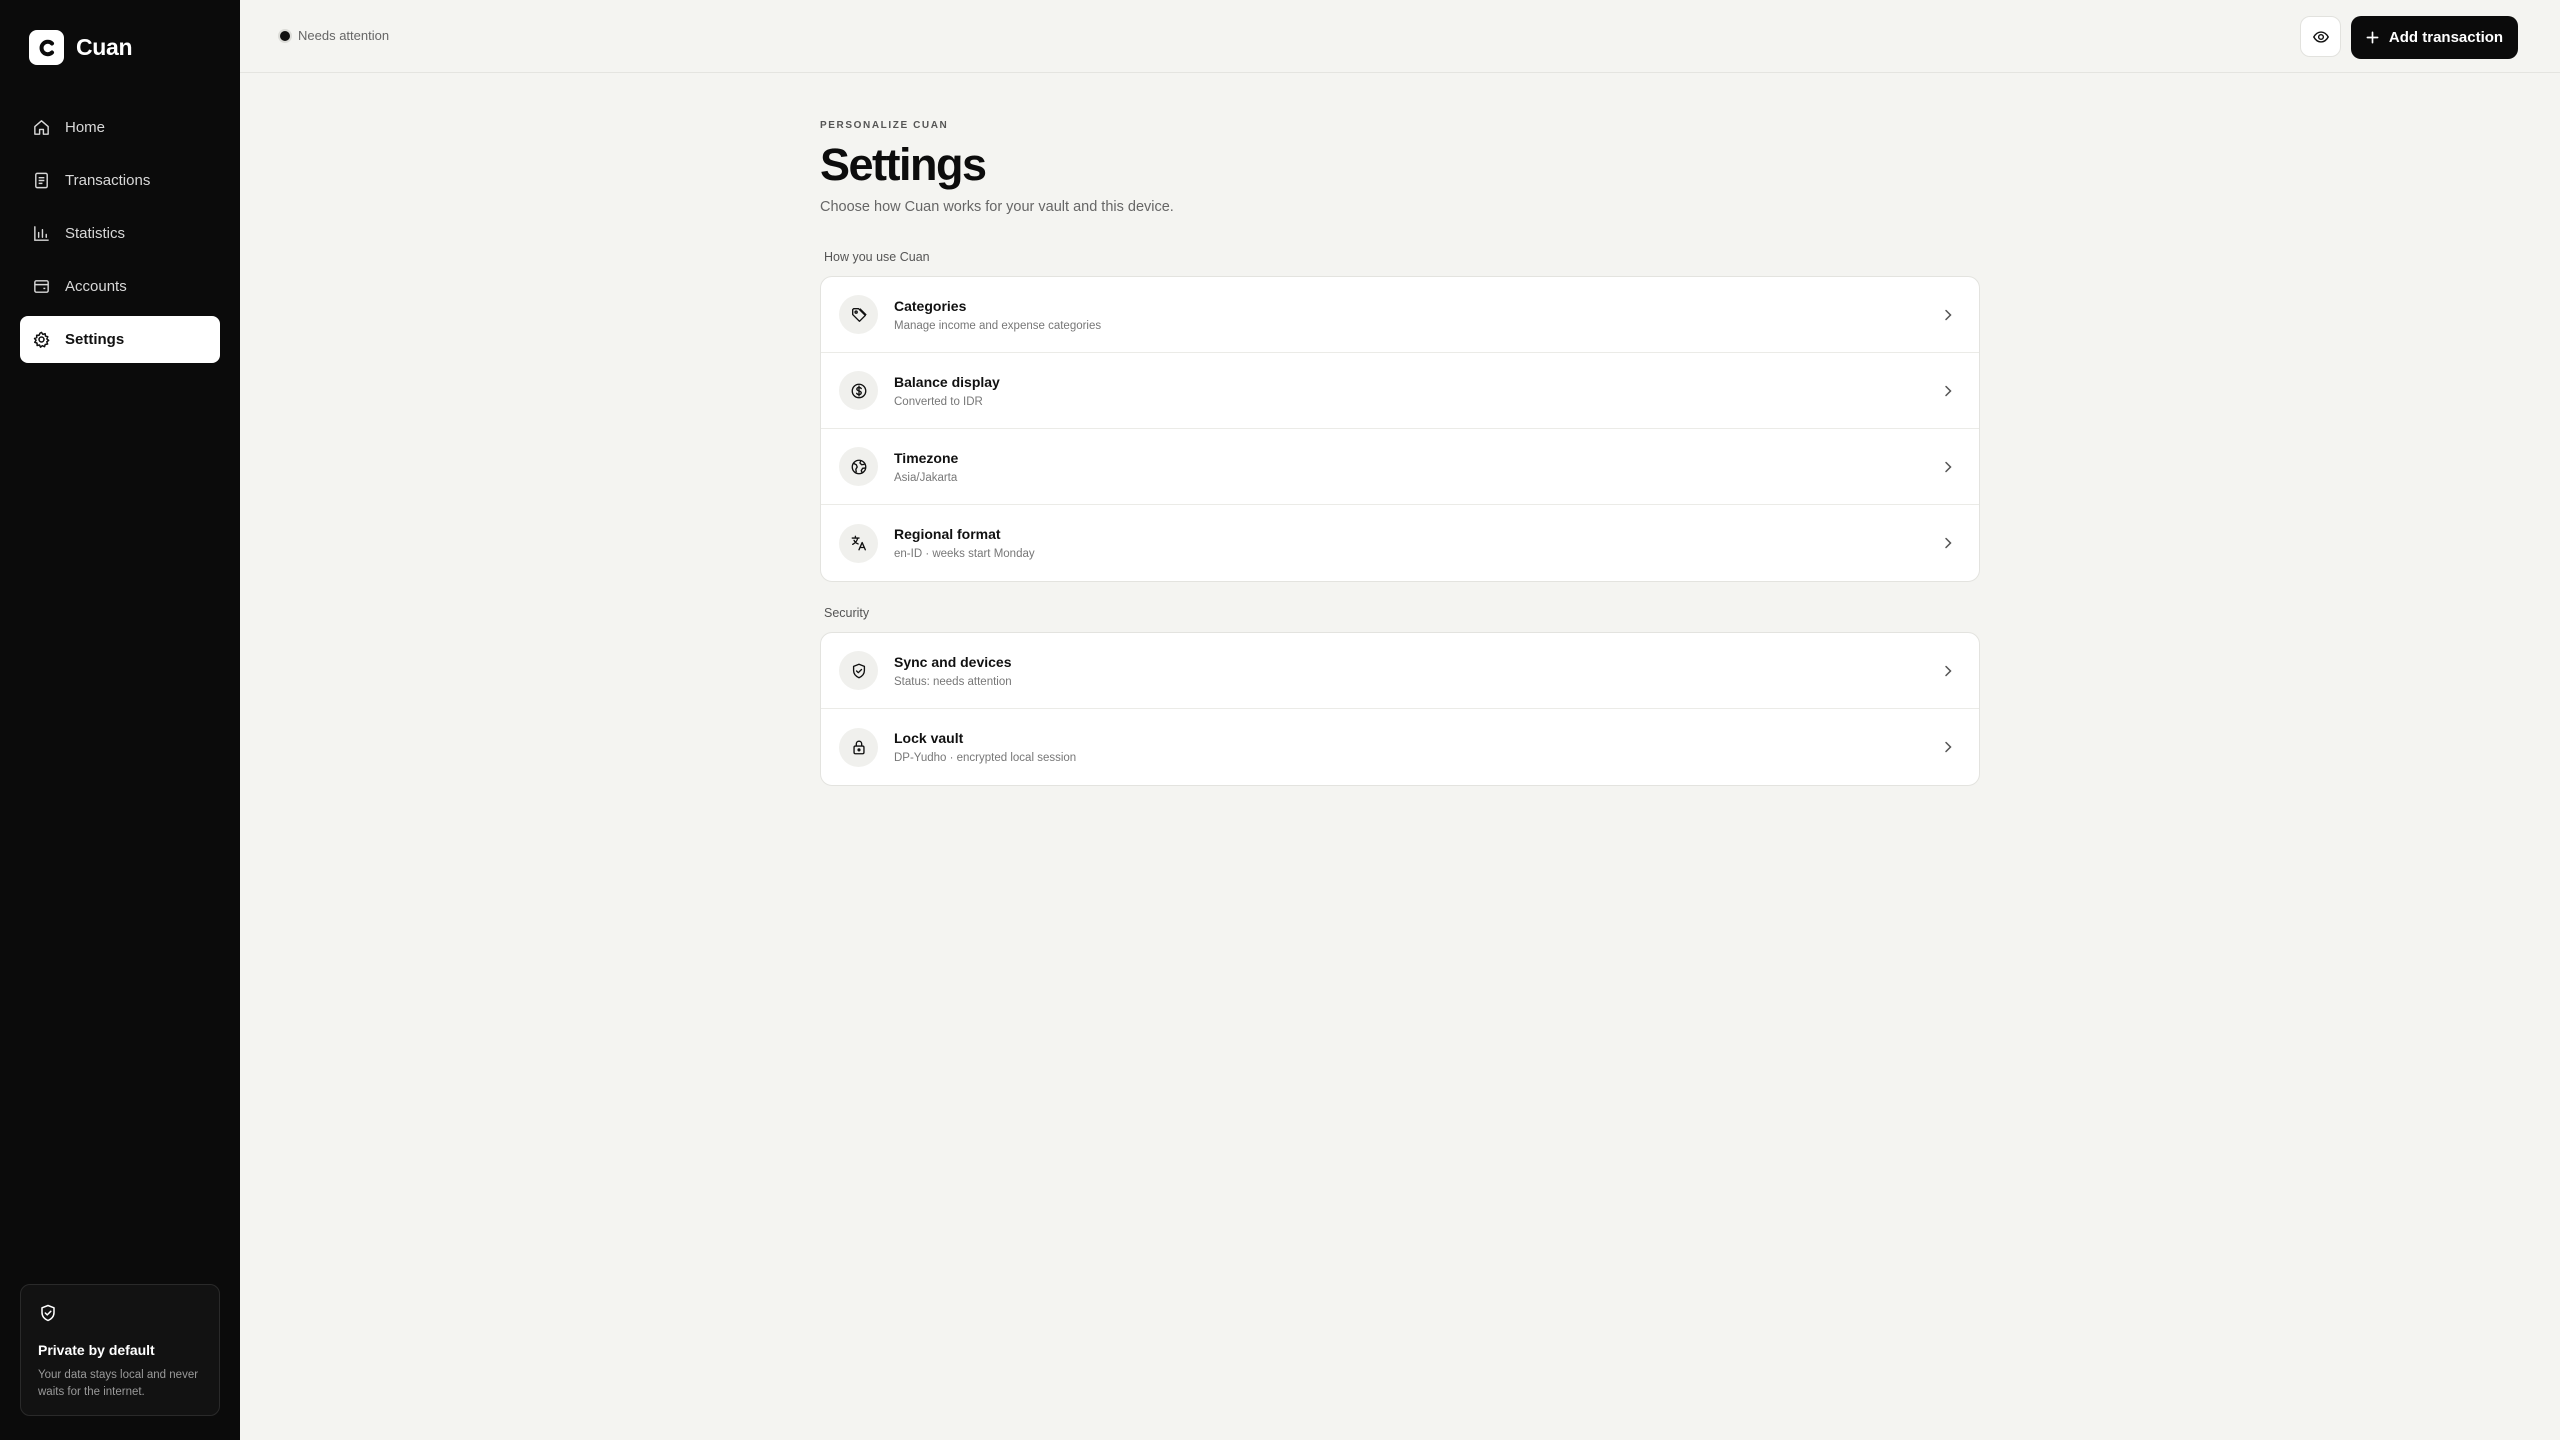 Image resolution: width=2560 pixels, height=1440 pixels. I want to click on status-text: Needs attention, so click(344, 35).